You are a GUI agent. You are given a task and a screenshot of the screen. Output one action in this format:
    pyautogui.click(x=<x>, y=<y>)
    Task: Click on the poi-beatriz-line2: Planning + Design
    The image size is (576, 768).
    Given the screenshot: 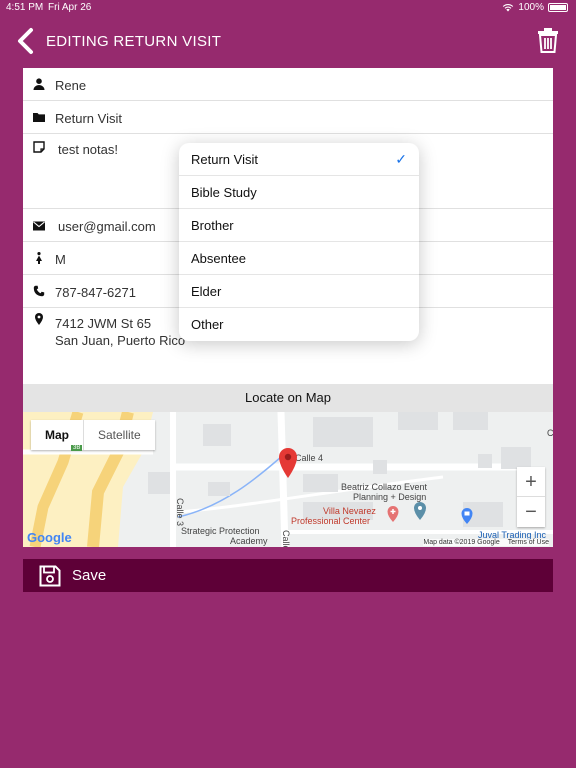 What is the action you would take?
    pyautogui.click(x=390, y=497)
    